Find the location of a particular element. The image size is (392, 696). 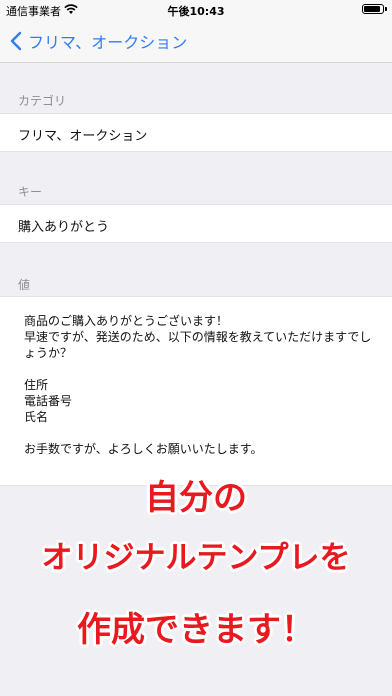

status-bar: 通信事業者 午後10:43 is located at coordinates (196, 10).